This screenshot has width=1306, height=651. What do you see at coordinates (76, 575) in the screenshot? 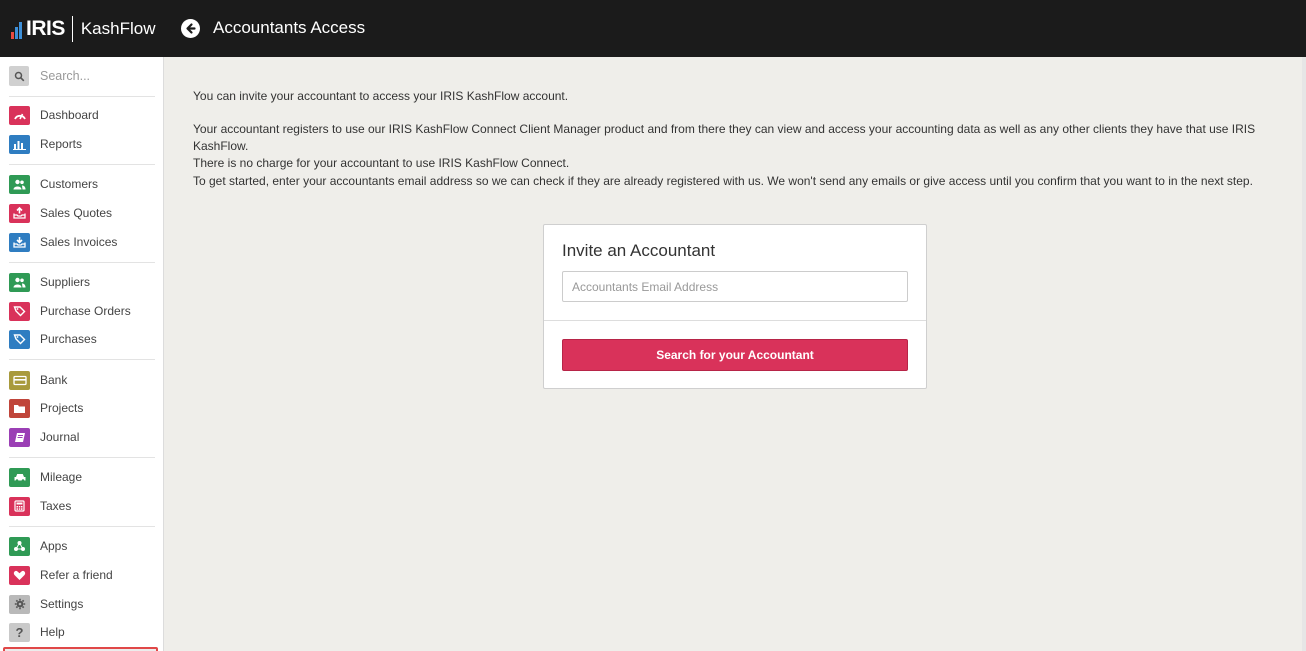
I see `sidebar-item-label: Refer a friend` at bounding box center [76, 575].